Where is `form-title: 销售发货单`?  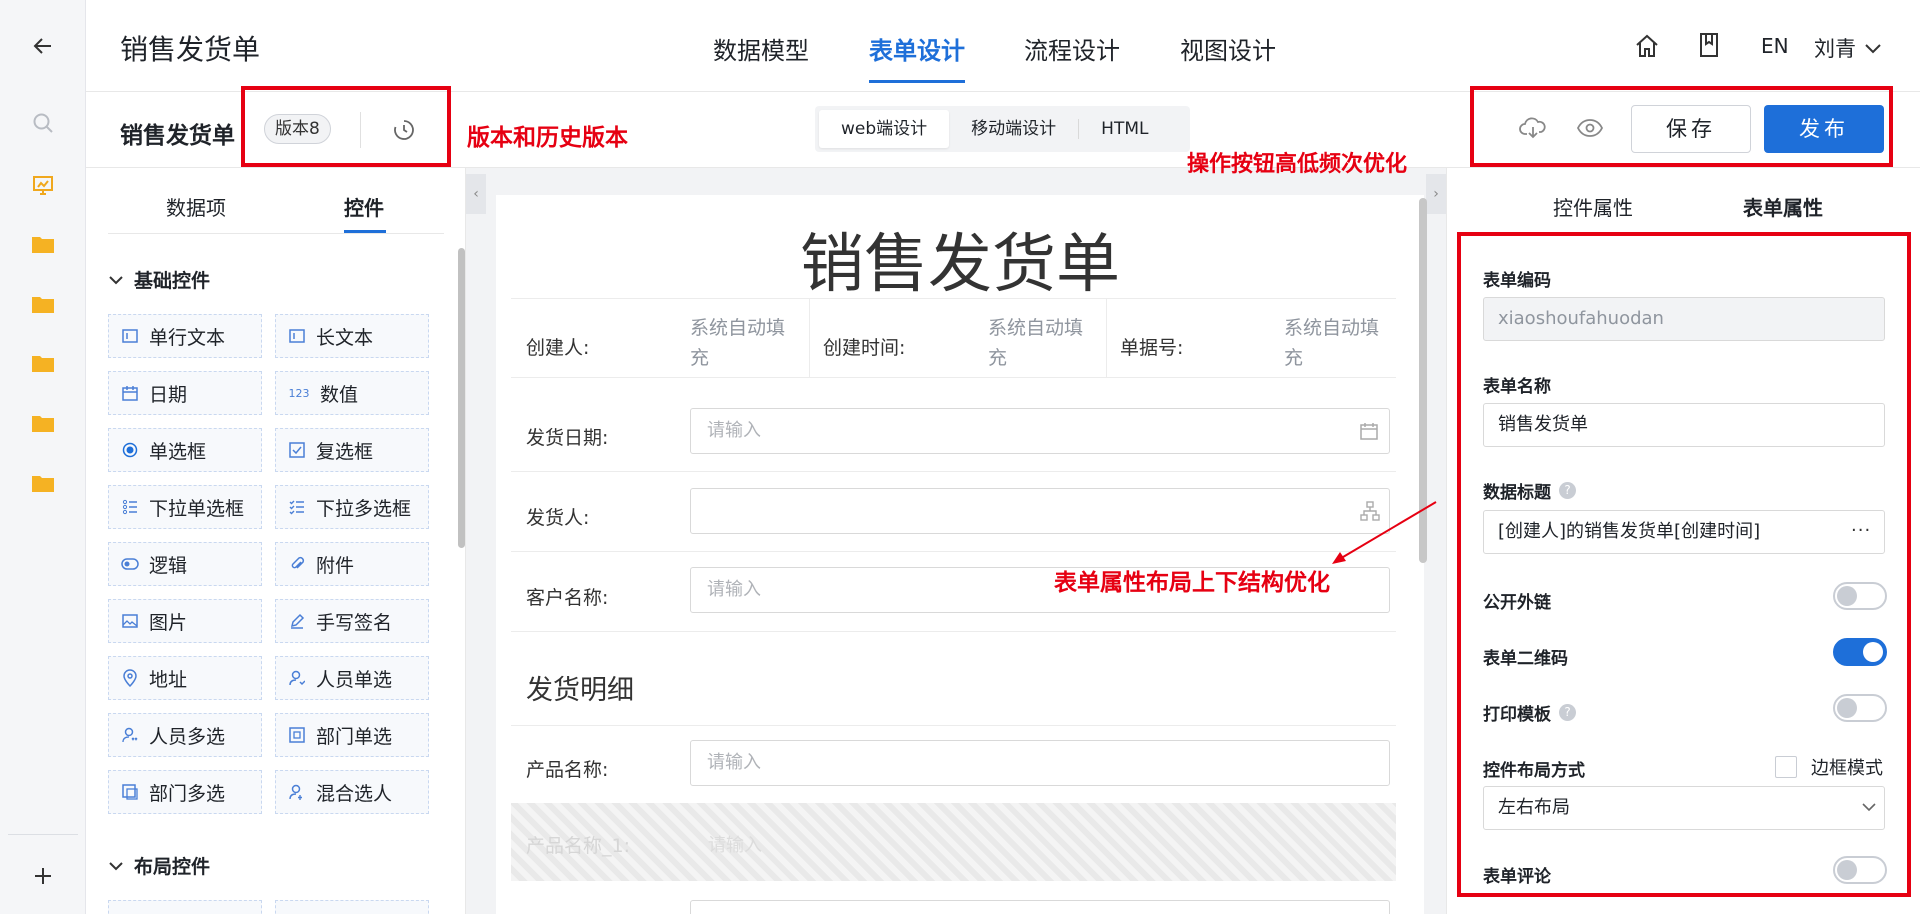 form-title: 销售发货单 is located at coordinates (960, 259).